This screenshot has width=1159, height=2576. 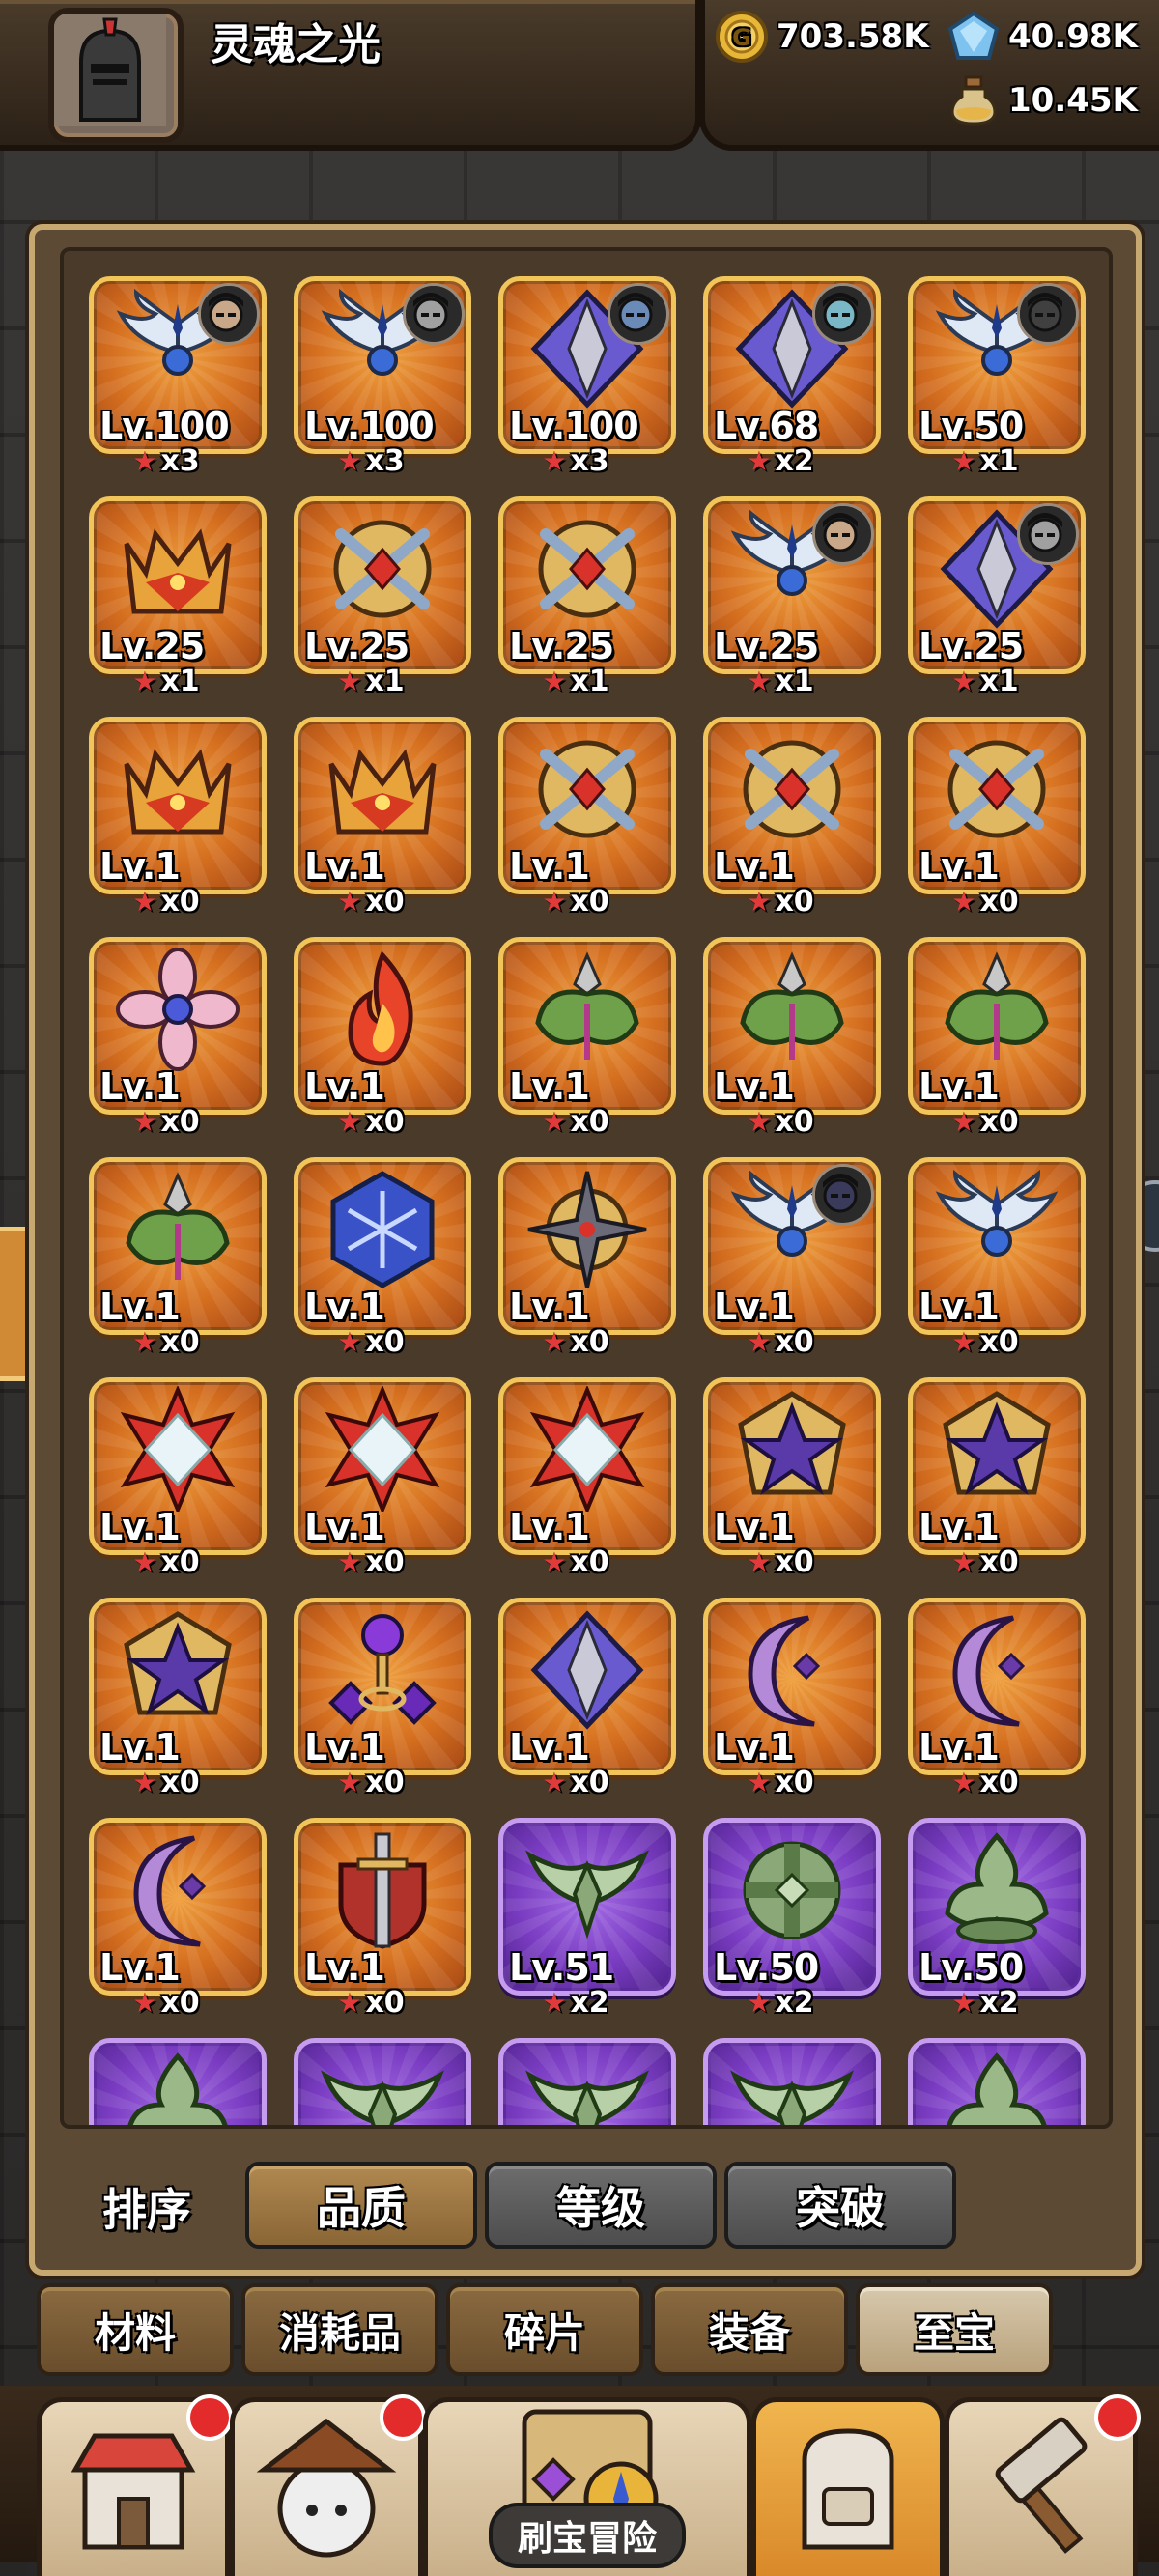 What do you see at coordinates (587, 1907) in the screenshot?
I see `treasure-card: Lv.51` at bounding box center [587, 1907].